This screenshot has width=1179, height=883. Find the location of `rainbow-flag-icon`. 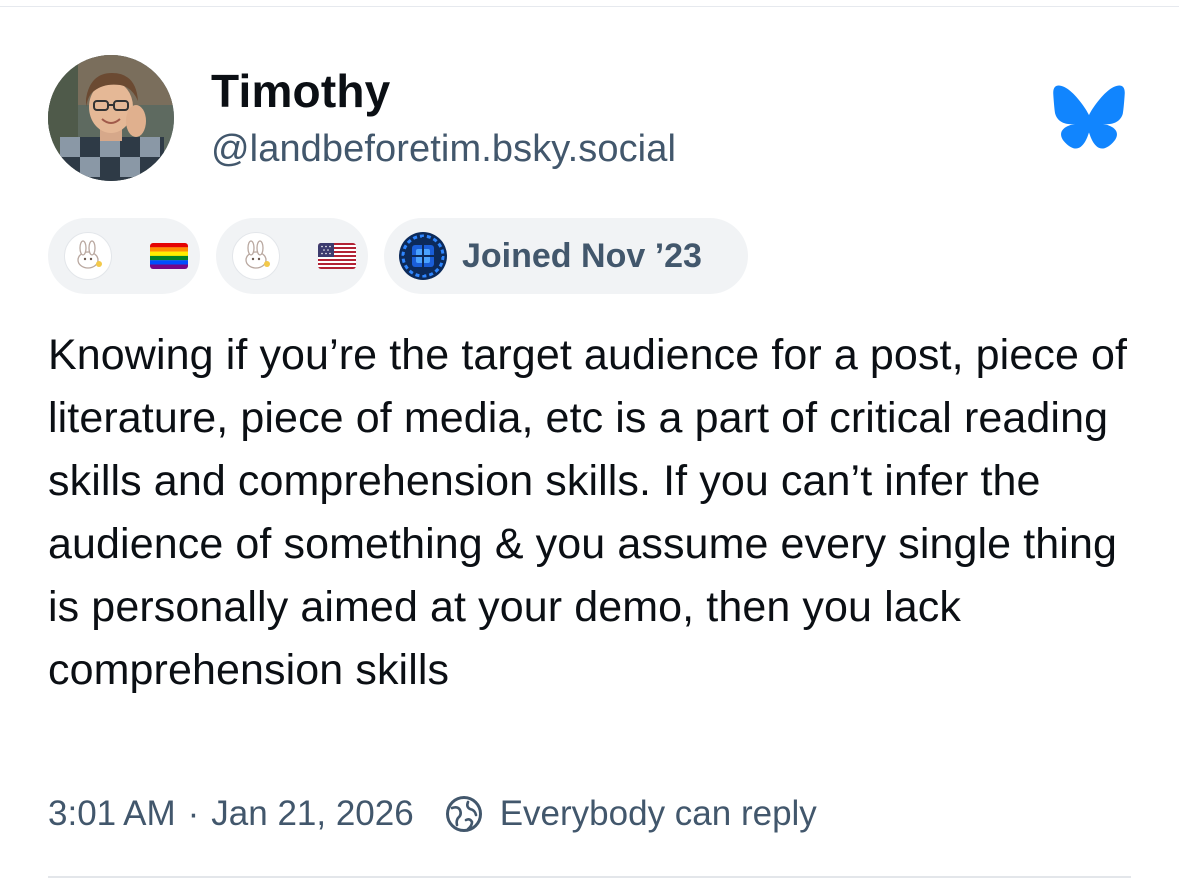

rainbow-flag-icon is located at coordinates (169, 256).